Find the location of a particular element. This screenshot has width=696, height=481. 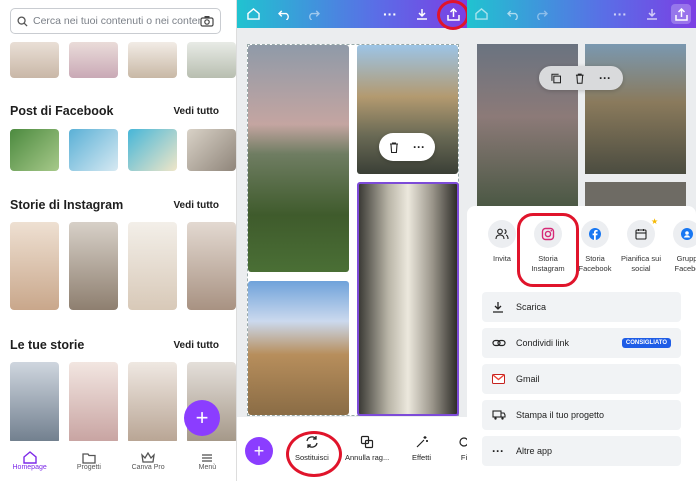

pro-crown-icon: ★ is located at coordinates (655, 221).